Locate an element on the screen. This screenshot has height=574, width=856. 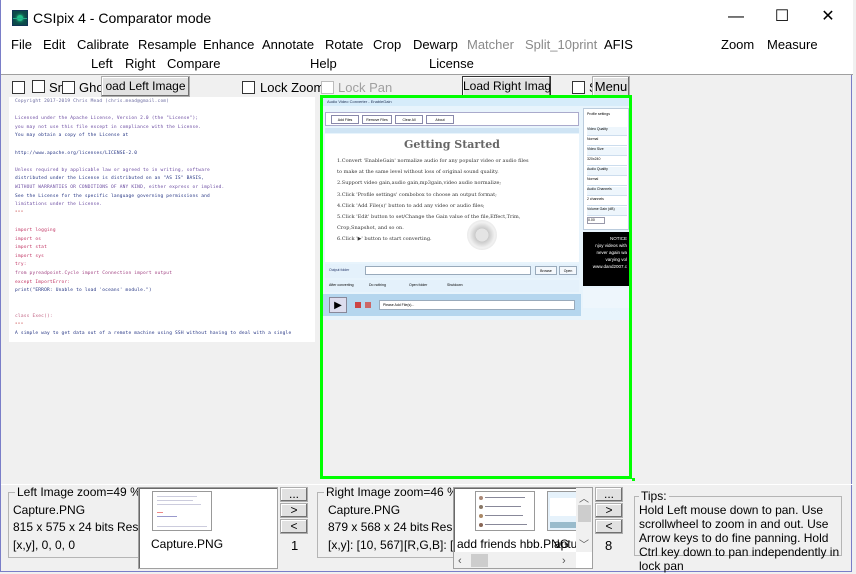
left-thumbnail-image is located at coordinates (182, 511).